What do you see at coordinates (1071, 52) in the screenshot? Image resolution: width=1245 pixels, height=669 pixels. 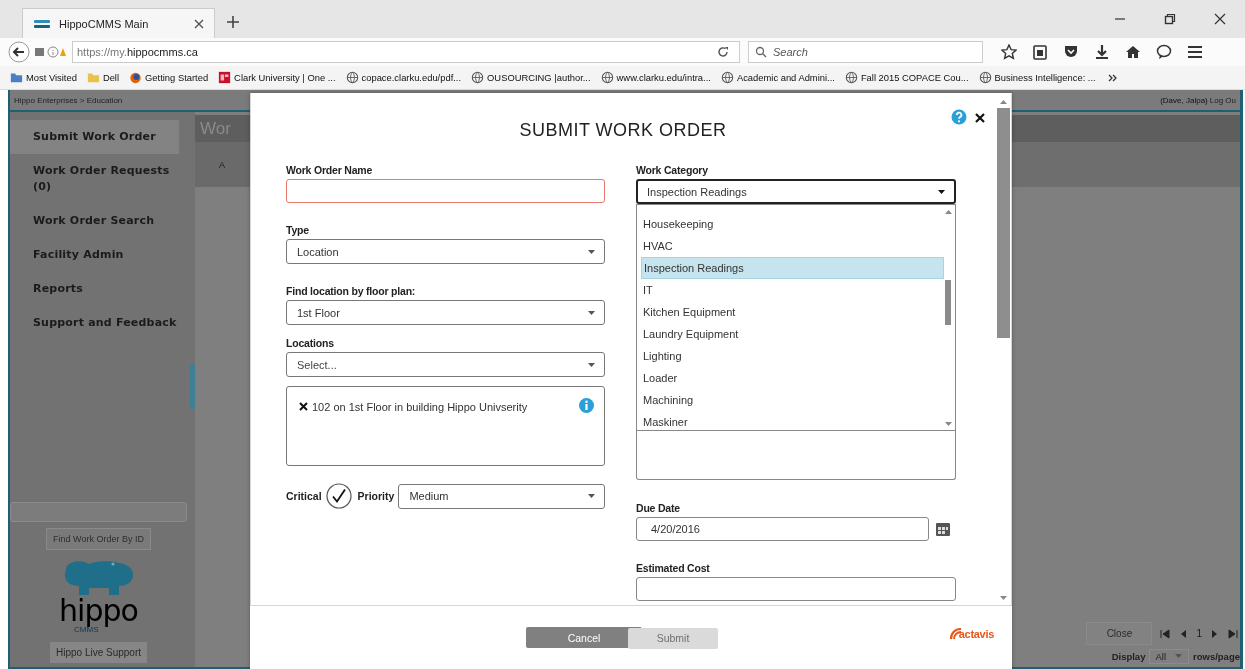 I see `pocket-icon` at bounding box center [1071, 52].